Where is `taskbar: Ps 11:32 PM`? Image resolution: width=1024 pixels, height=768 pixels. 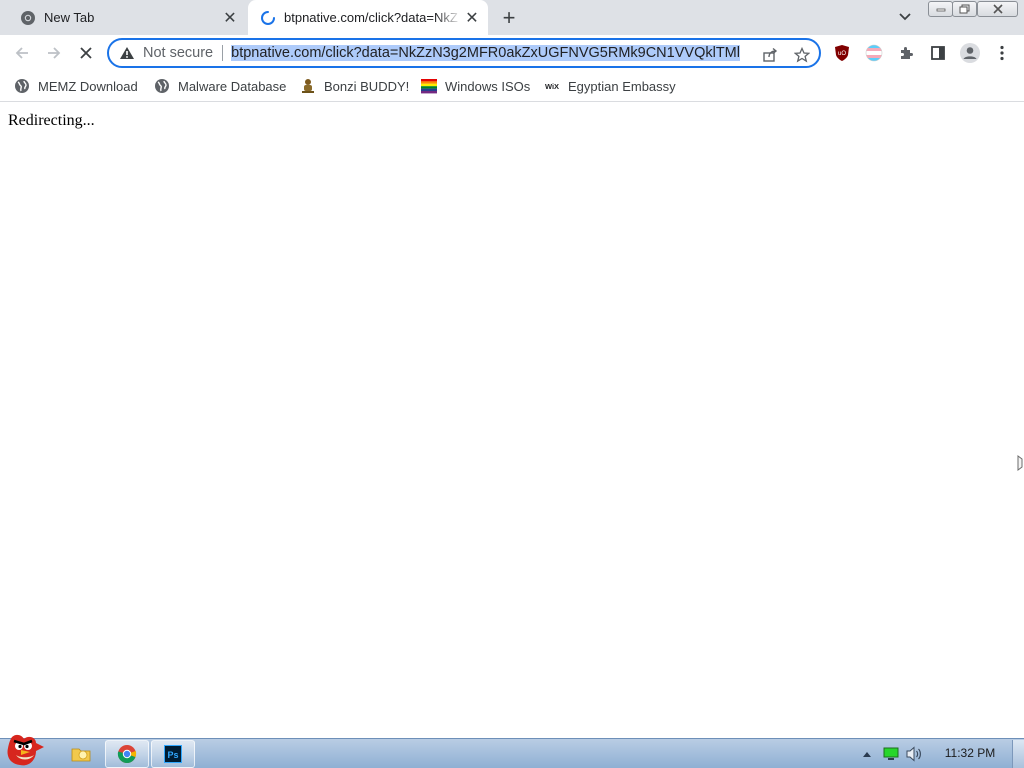 taskbar: Ps 11:32 PM is located at coordinates (512, 751).